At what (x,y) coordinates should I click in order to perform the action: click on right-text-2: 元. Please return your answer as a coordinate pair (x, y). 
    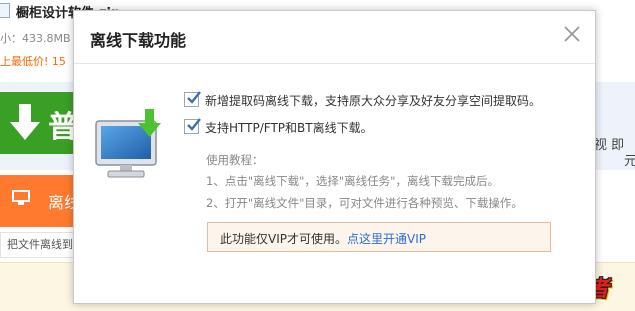
    Looking at the image, I should click on (629, 161).